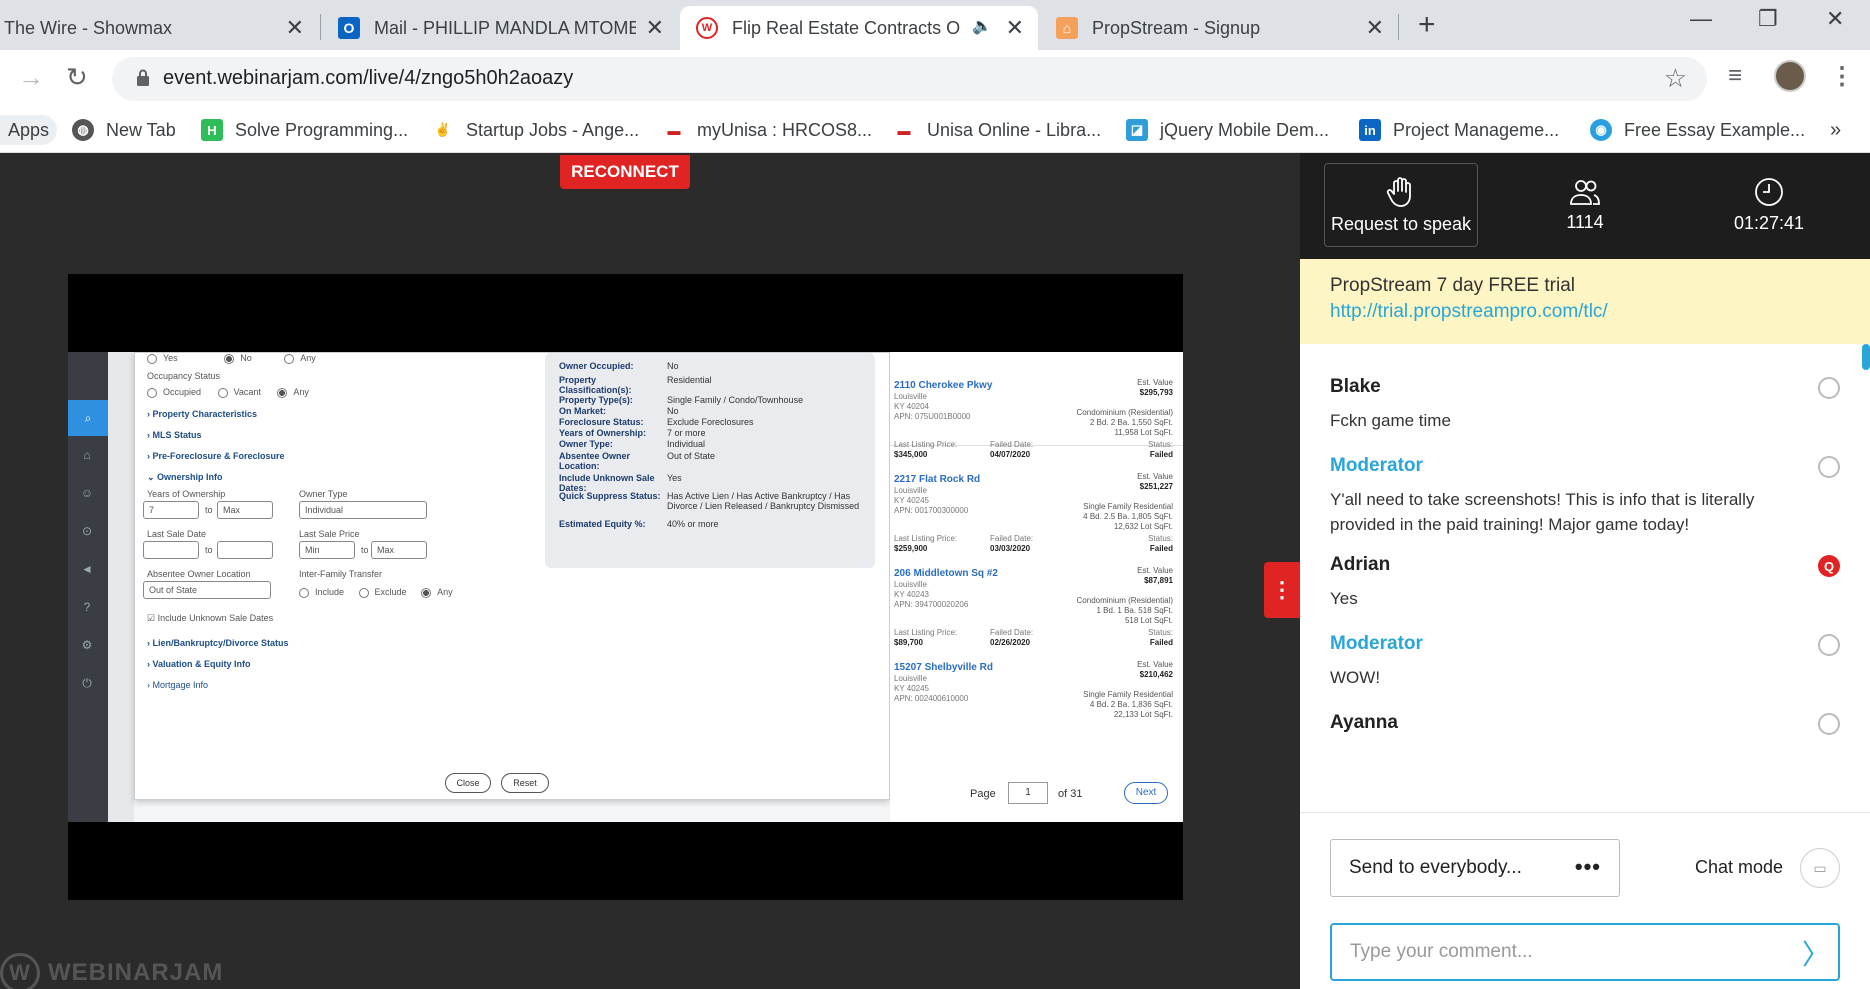 The image size is (1870, 989). What do you see at coordinates (1427, 25) in the screenshot?
I see `new-tab-icon: +` at bounding box center [1427, 25].